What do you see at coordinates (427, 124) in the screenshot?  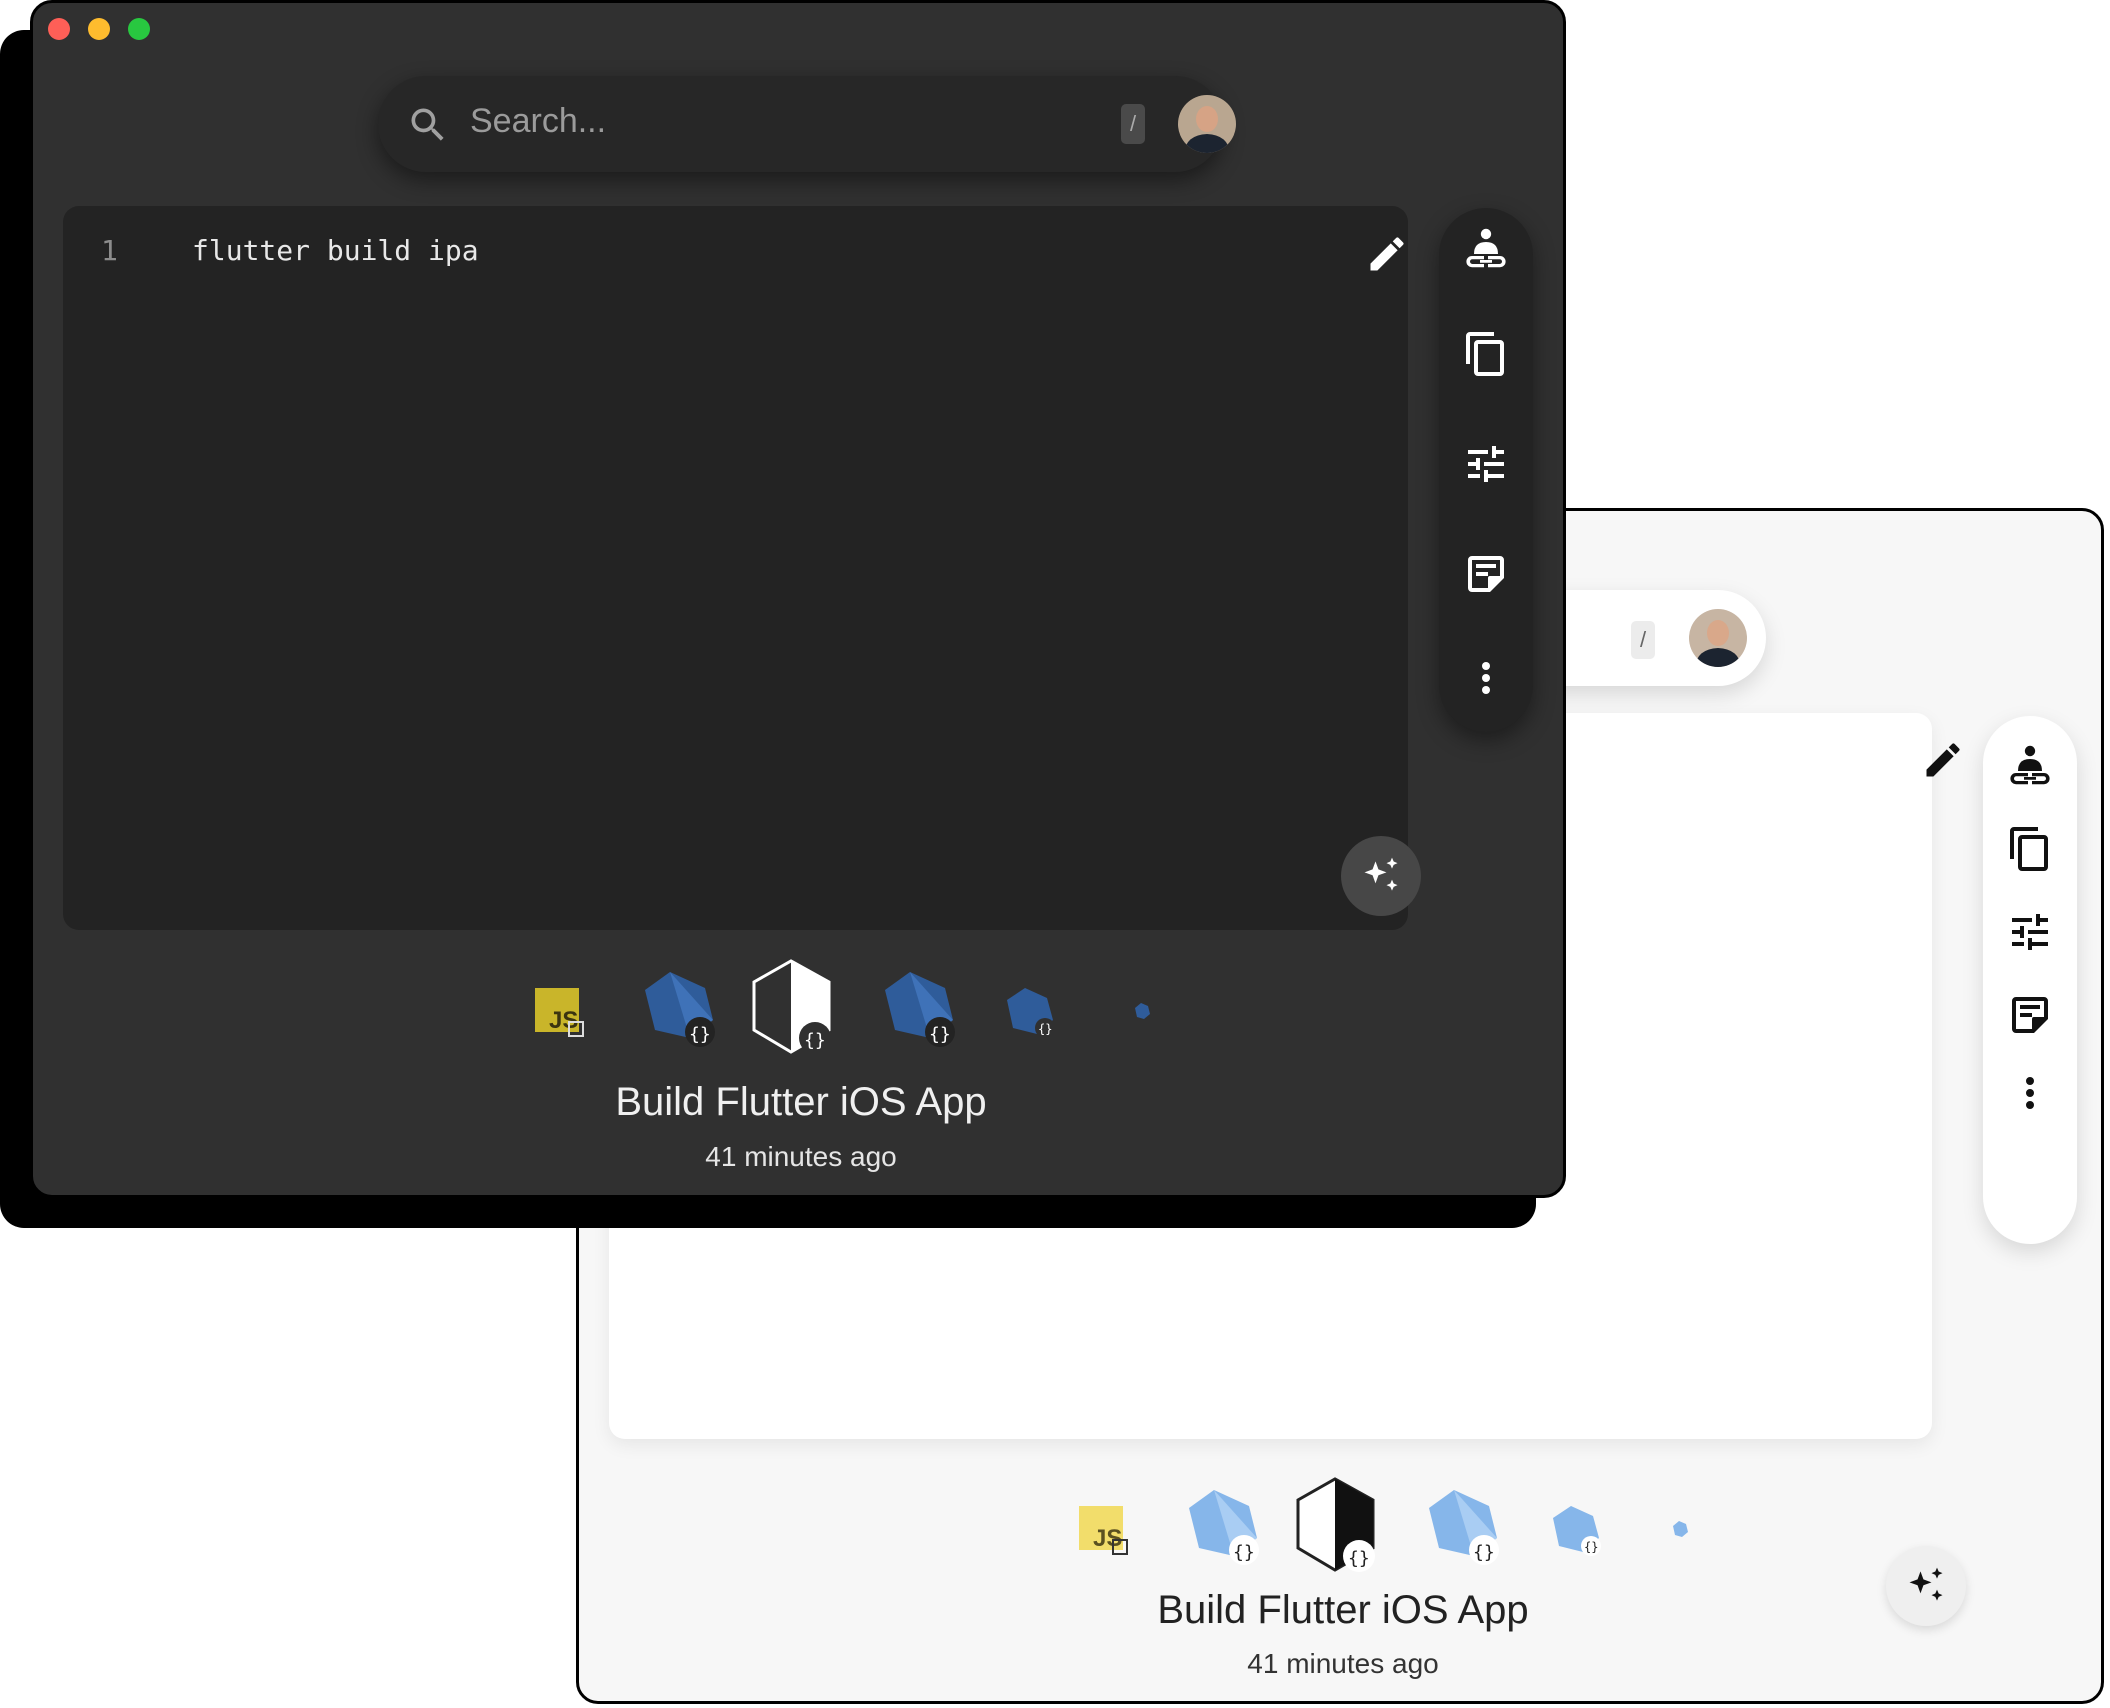 I see `search-icon` at bounding box center [427, 124].